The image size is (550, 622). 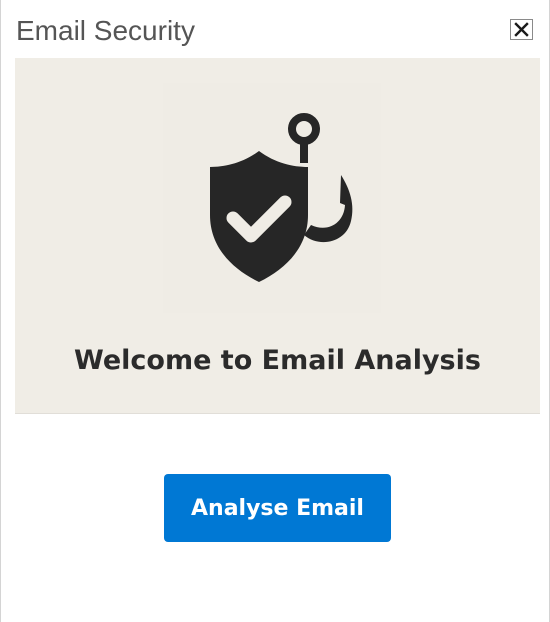 I want to click on close-icon, so click(x=521, y=29).